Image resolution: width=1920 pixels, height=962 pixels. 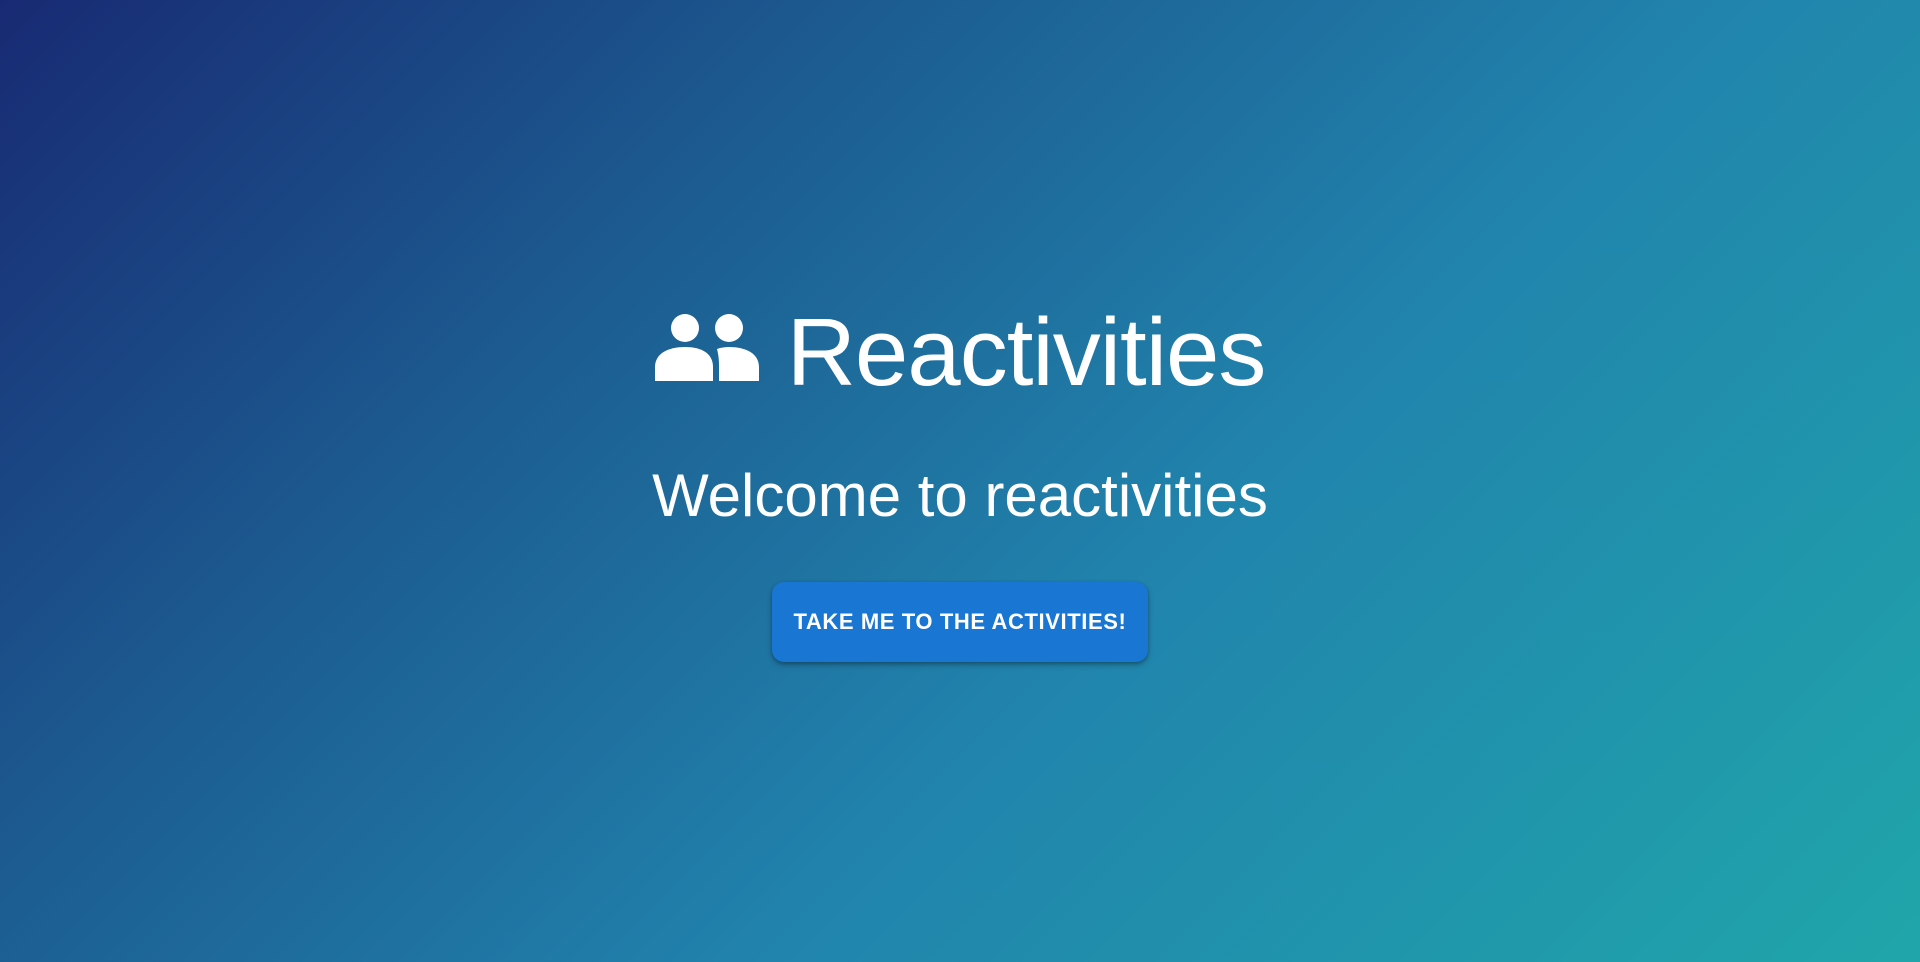 I want to click on take-me-to-activities-button: TAKE ME TO THE ACTIVITIES!, so click(x=960, y=622).